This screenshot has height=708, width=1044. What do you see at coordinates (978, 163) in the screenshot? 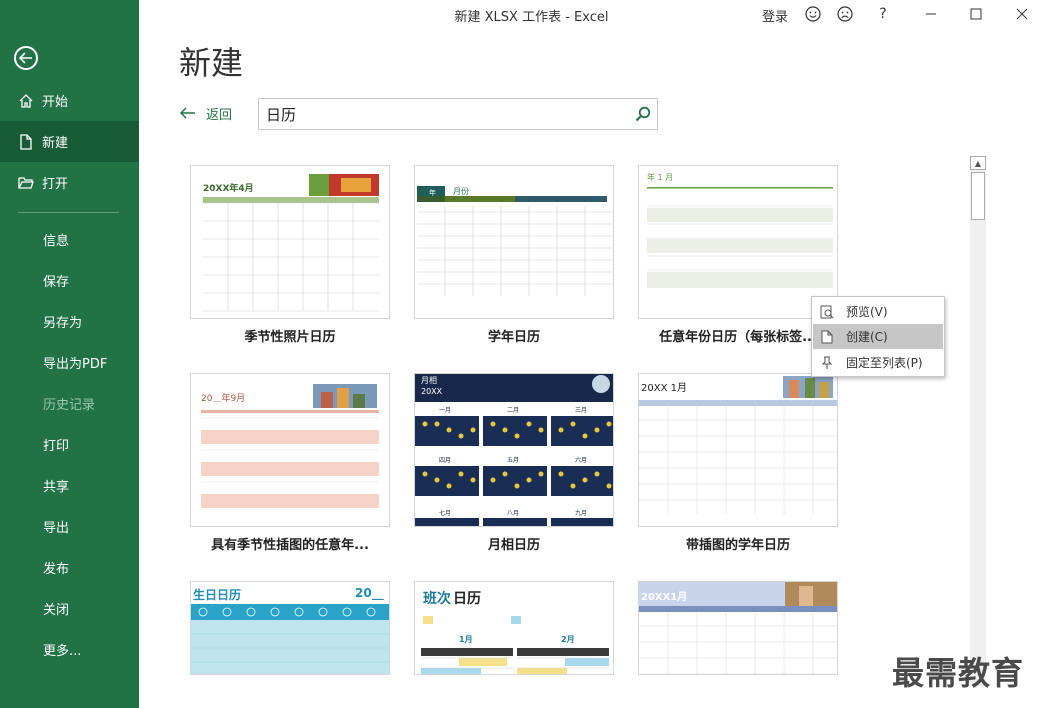
I see `scroll-up-arrow-icon: ▲` at bounding box center [978, 163].